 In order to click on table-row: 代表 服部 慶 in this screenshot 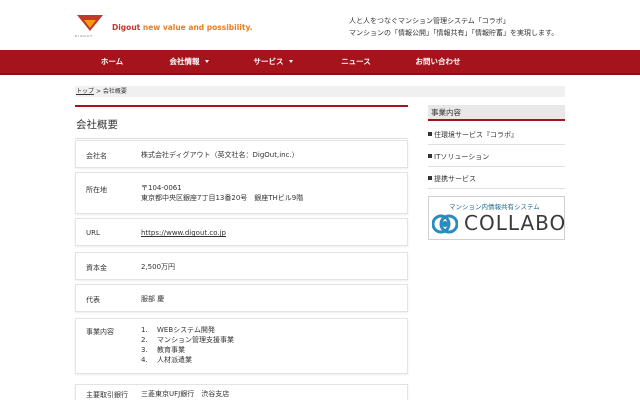, I will do `click(241, 298)`.